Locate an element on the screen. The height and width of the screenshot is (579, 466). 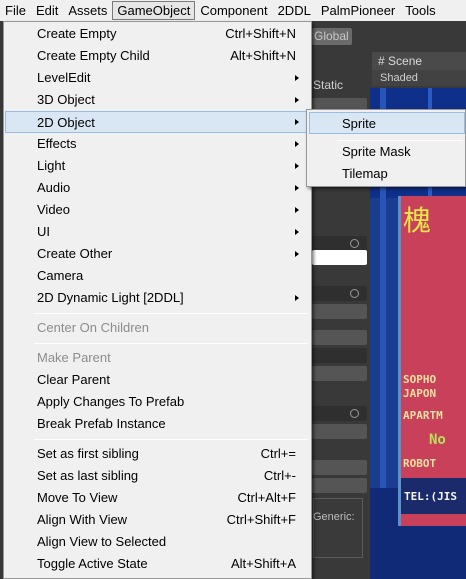
generic-label: Generic: is located at coordinates (334, 517).